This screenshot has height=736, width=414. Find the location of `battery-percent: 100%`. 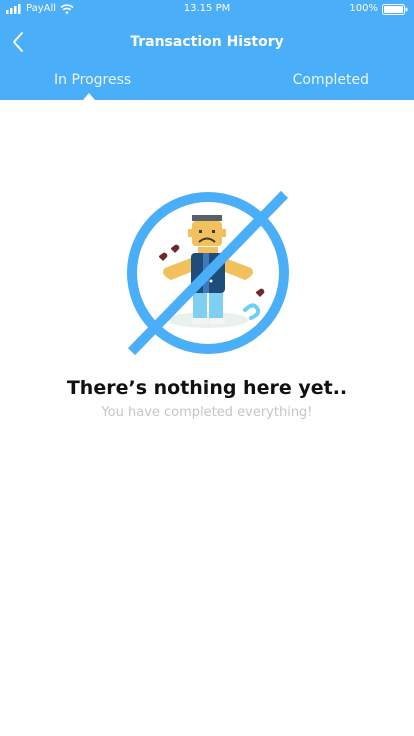

battery-percent: 100% is located at coordinates (363, 8).